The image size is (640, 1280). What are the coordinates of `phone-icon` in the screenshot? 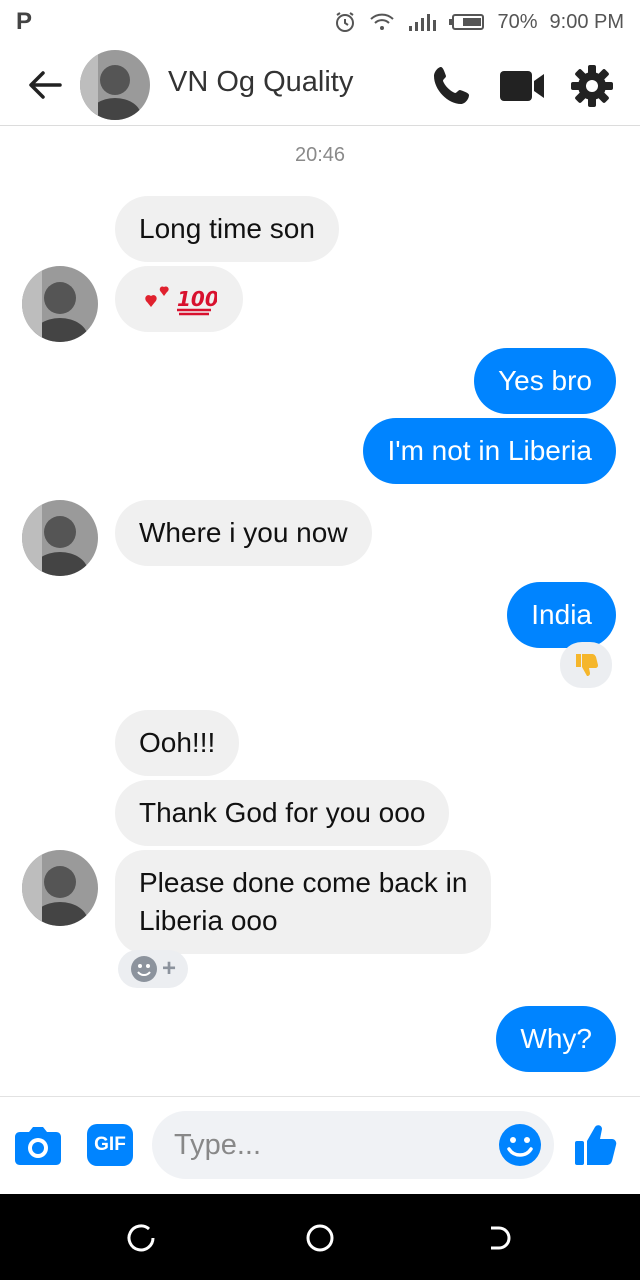 It's located at (451, 85).